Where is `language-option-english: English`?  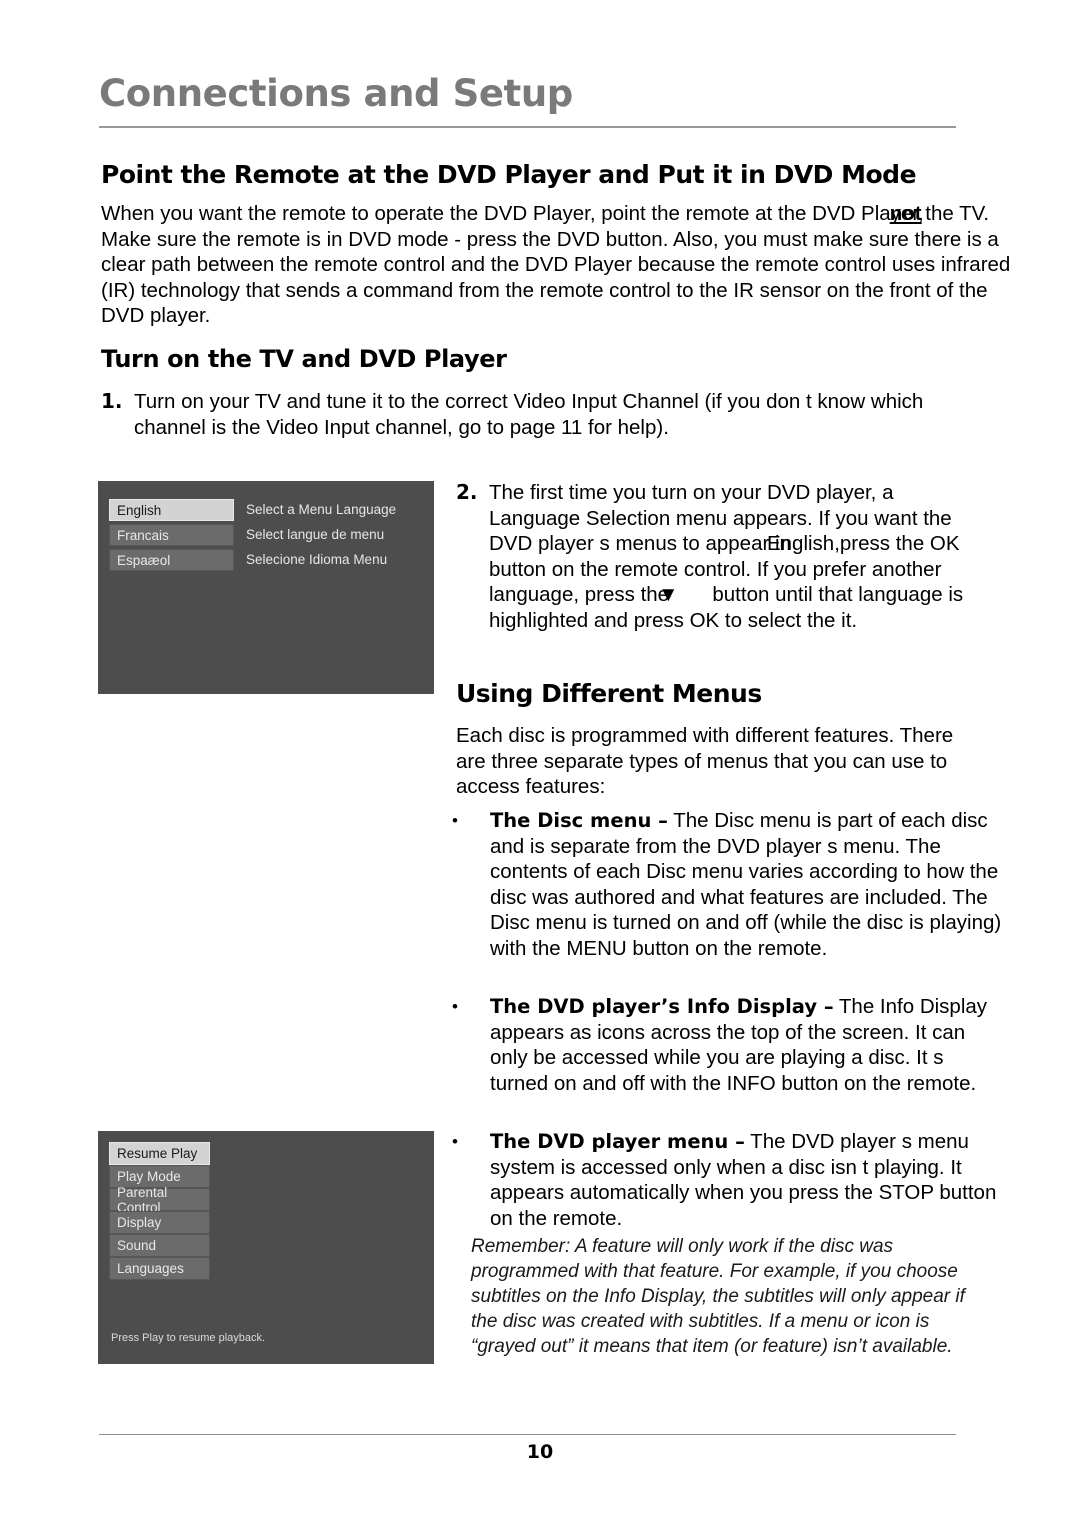 language-option-english: English is located at coordinates (171, 510).